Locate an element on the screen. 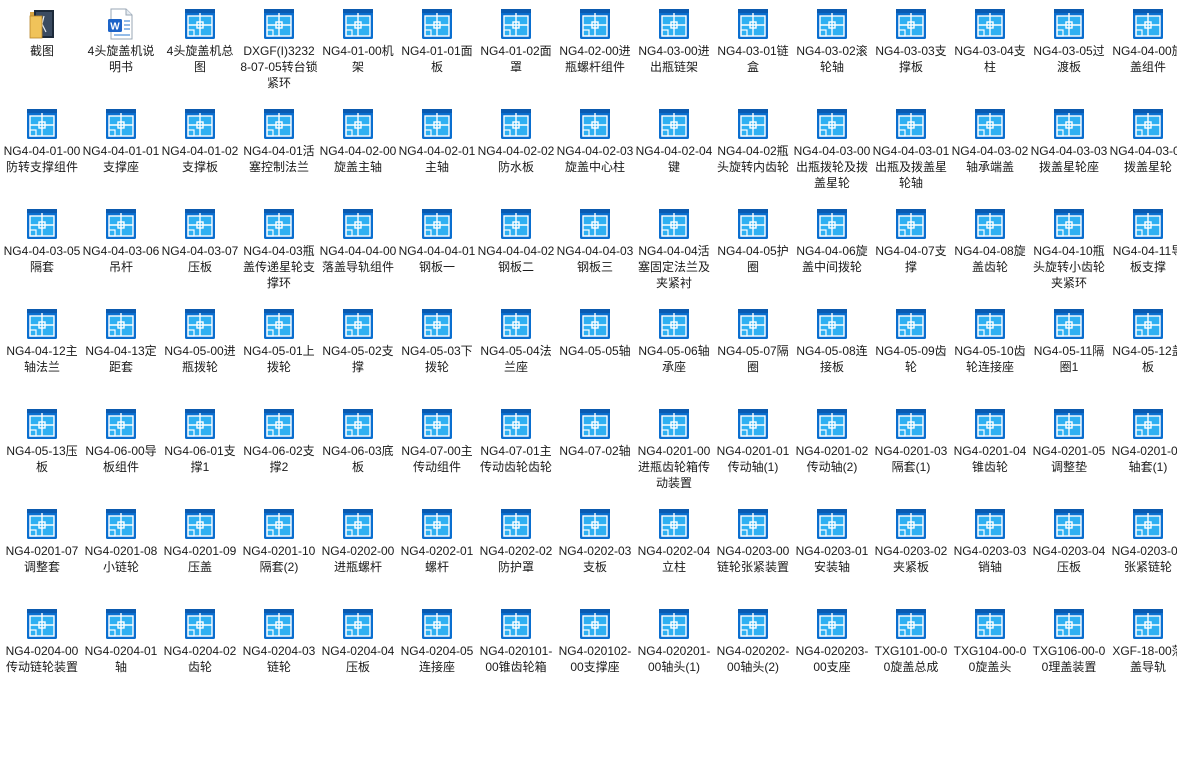 This screenshot has width=1177, height=773. file-item: NG4-06-00导板组件 is located at coordinates (121, 451).